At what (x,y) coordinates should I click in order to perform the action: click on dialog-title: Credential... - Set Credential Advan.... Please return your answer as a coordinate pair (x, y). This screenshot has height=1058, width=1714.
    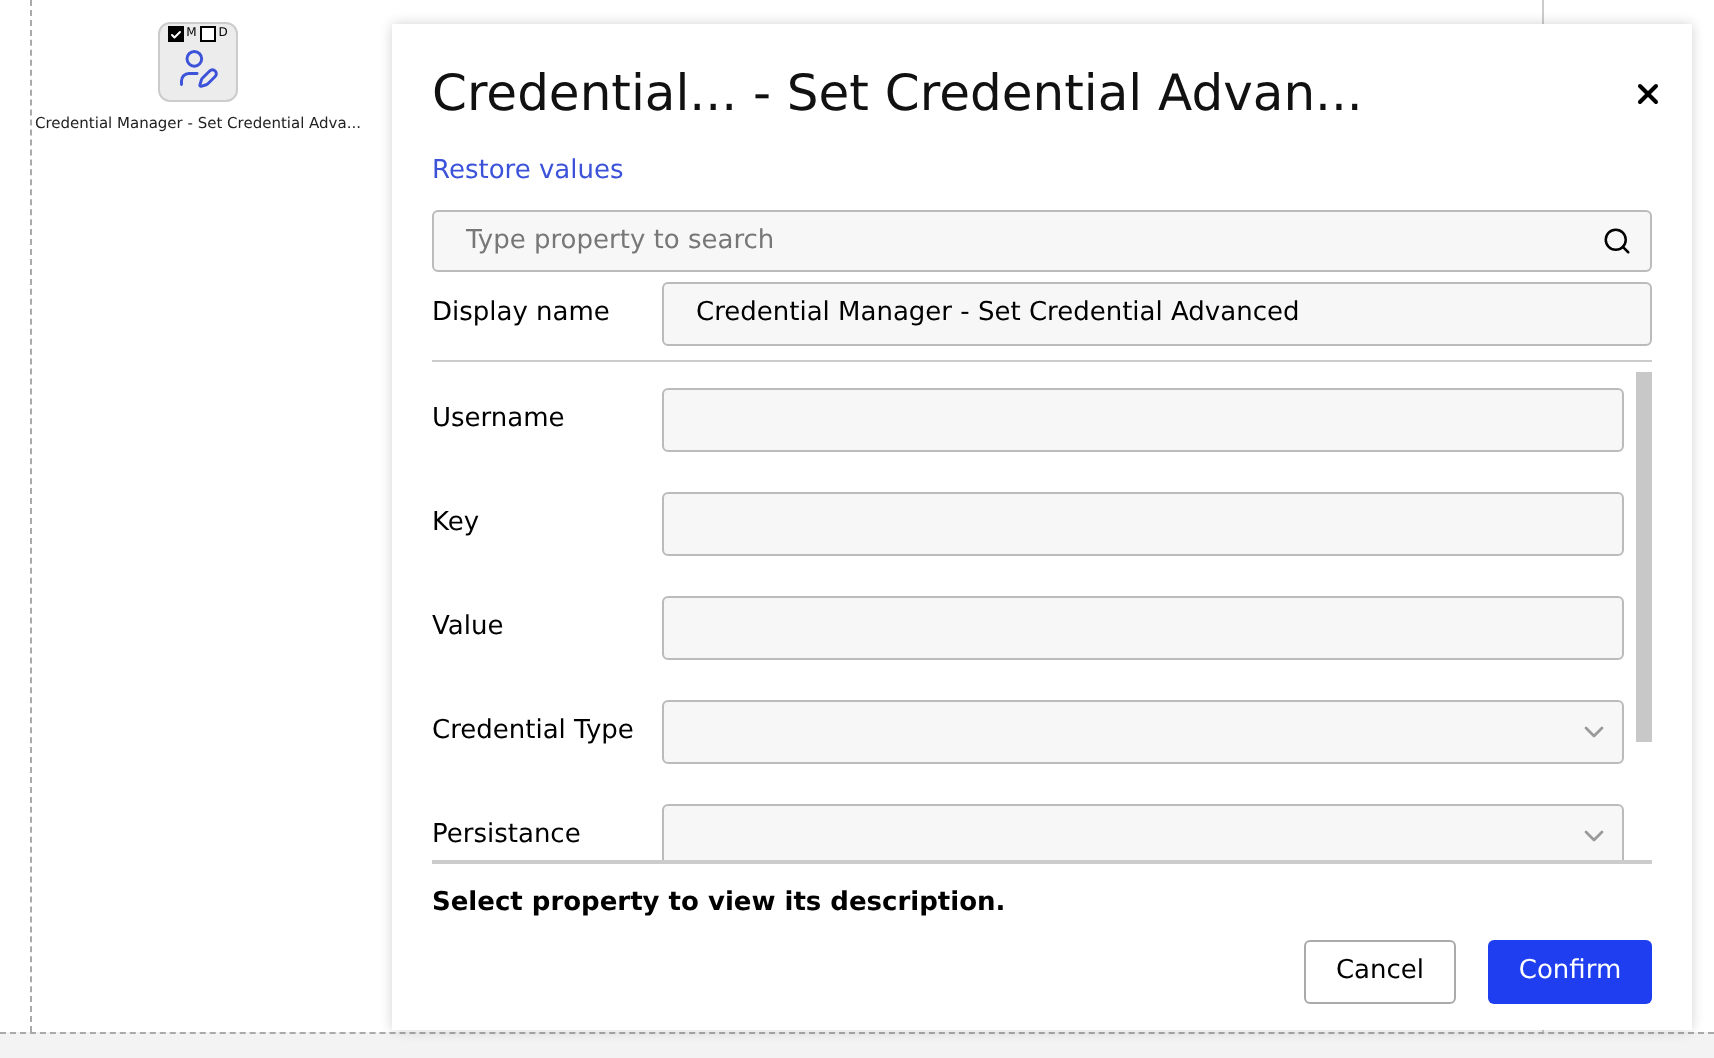
    Looking at the image, I should click on (897, 94).